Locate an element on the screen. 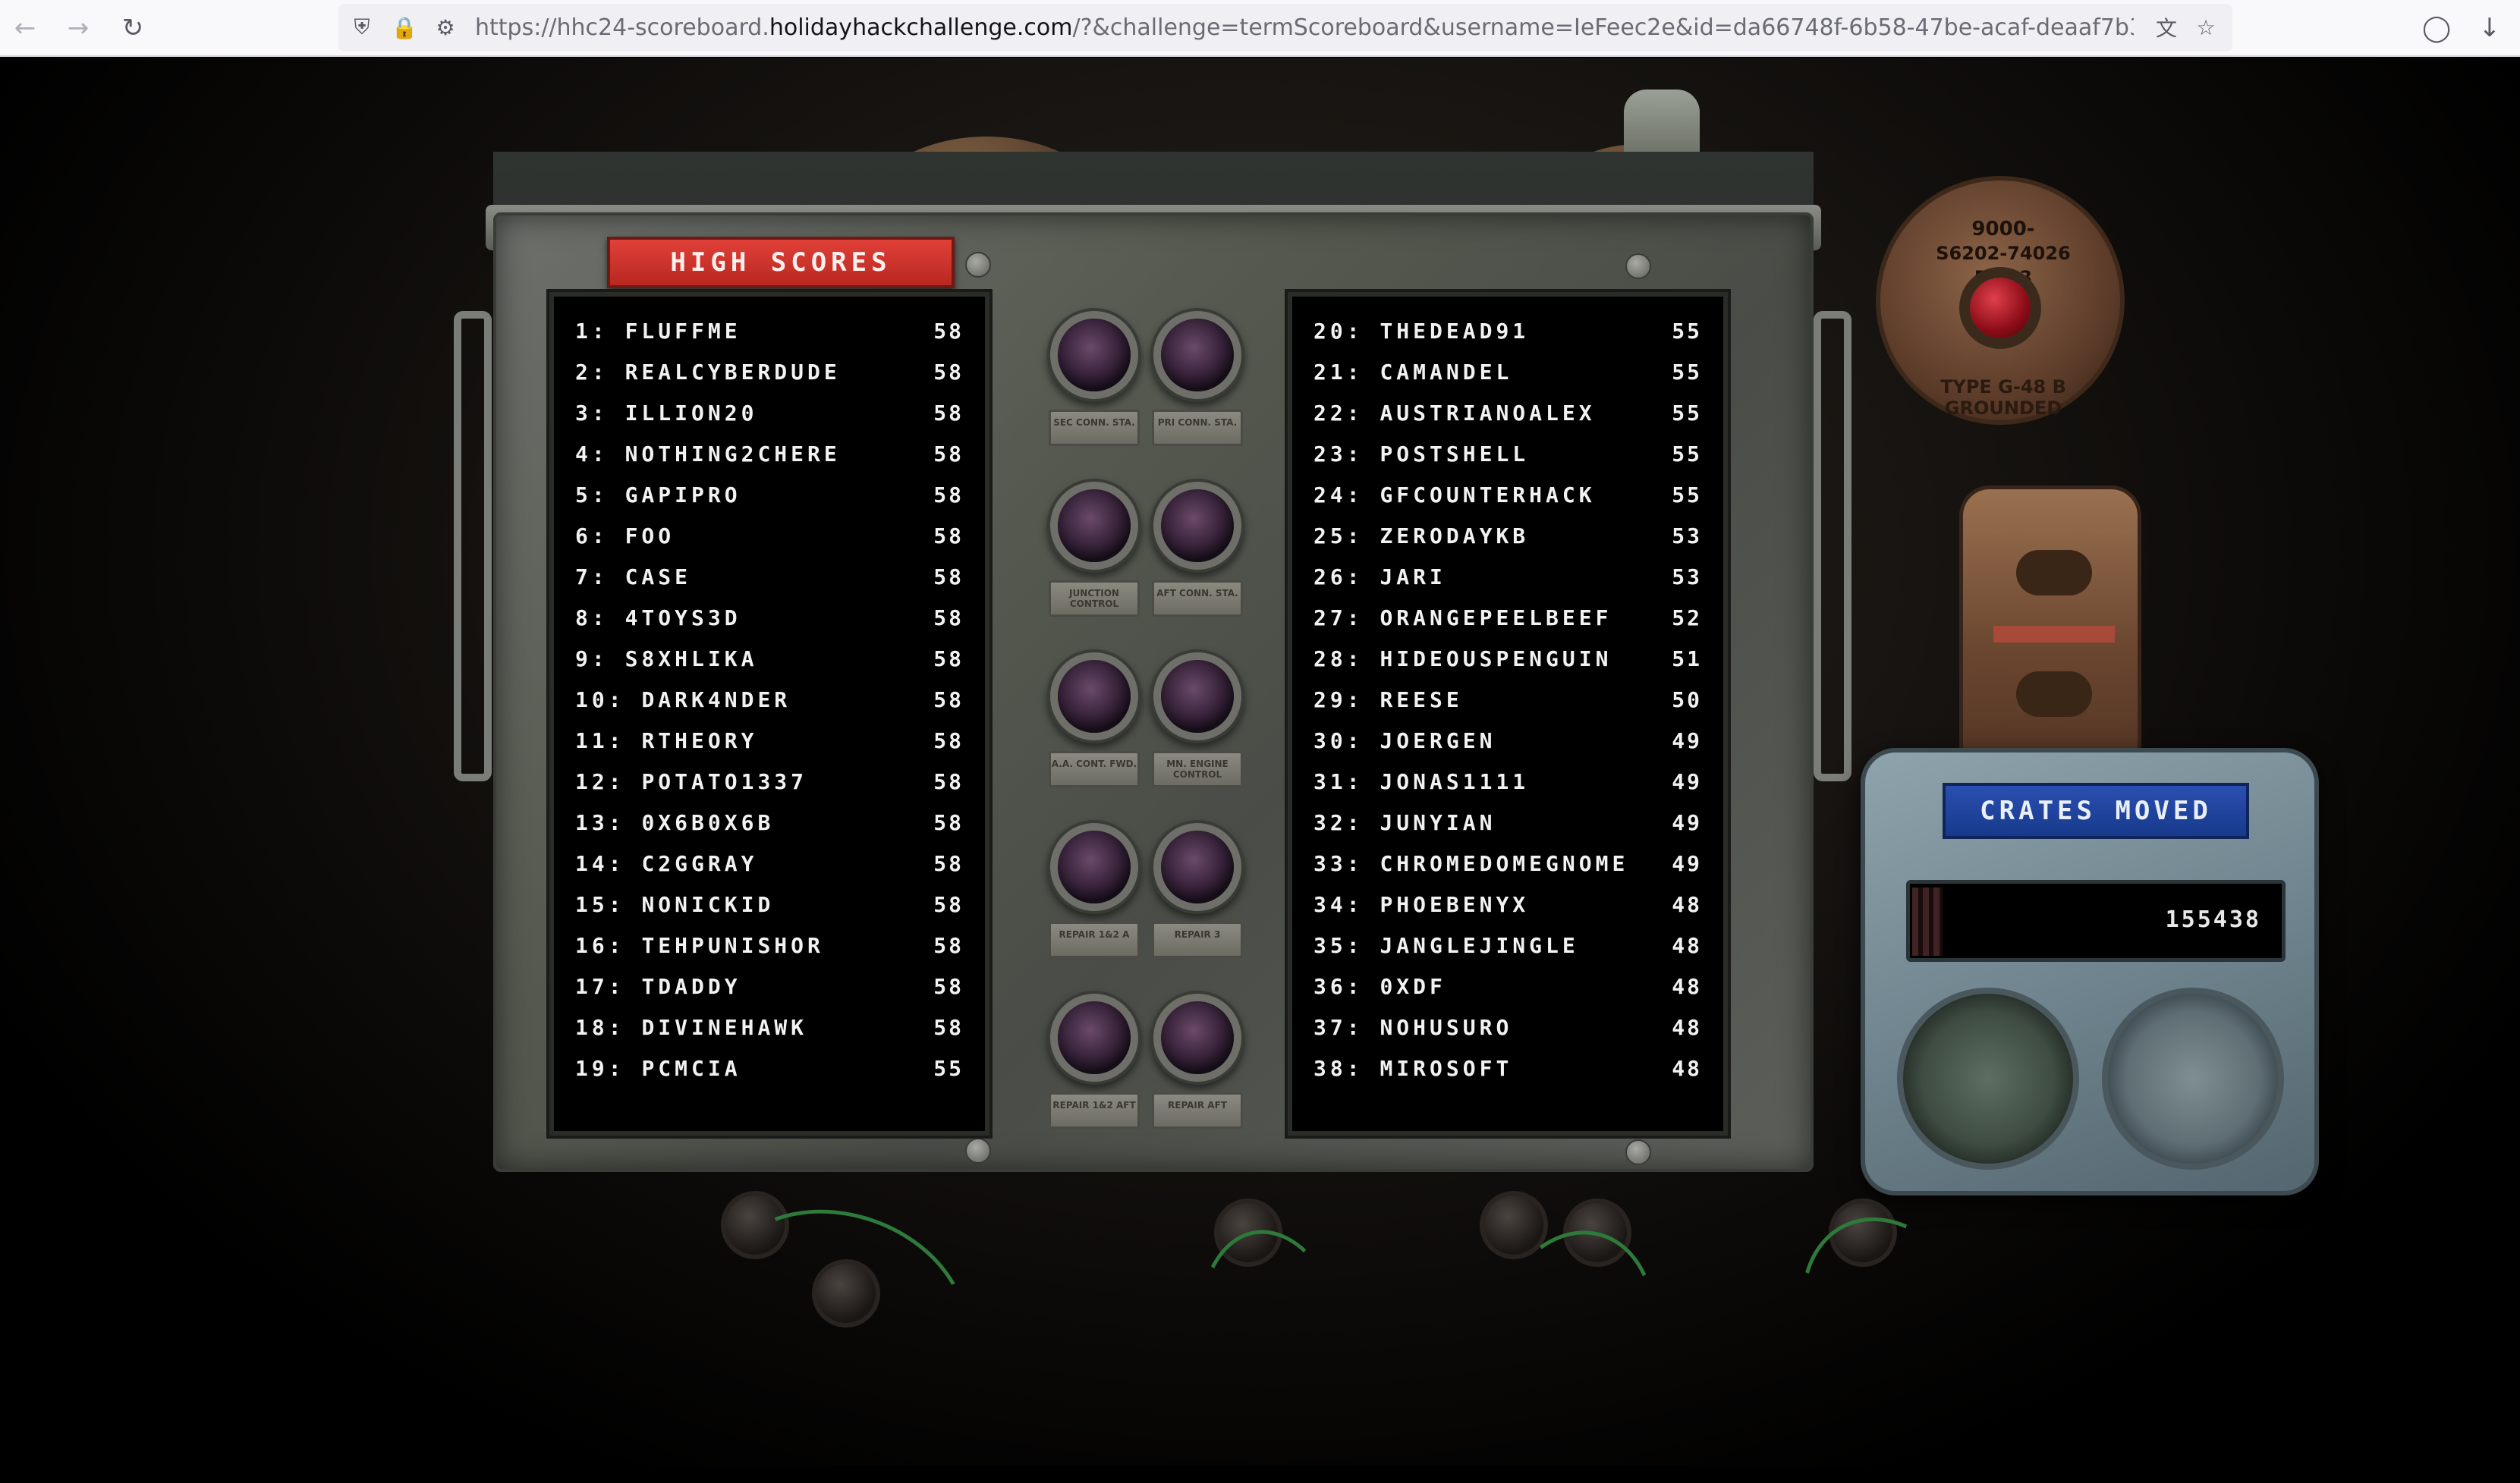 The height and width of the screenshot is (1483, 2520). score-row: 23: POSTSHELL 55 is located at coordinates (1507, 453).